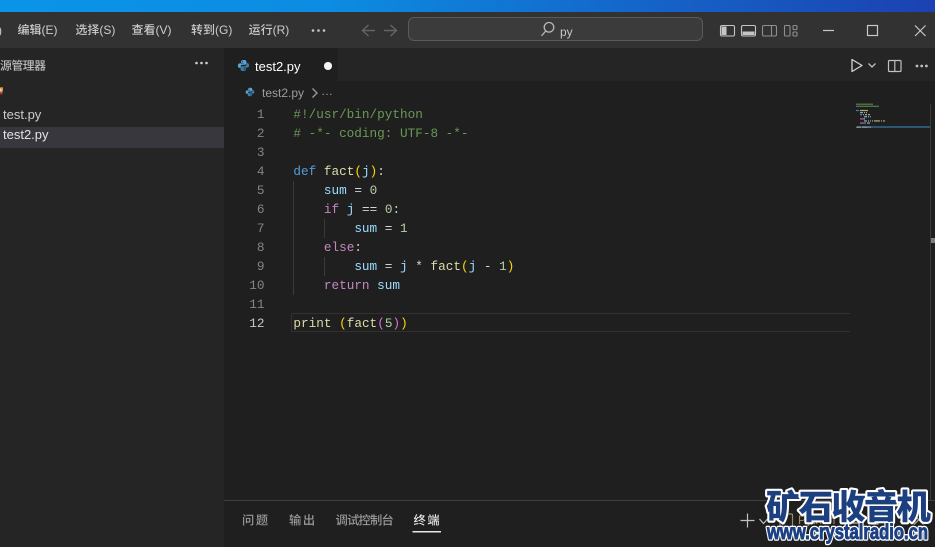 The width and height of the screenshot is (935, 547). Describe the element at coordinates (164, 30) in the screenshot. I see `svg-text: (V)` at that location.